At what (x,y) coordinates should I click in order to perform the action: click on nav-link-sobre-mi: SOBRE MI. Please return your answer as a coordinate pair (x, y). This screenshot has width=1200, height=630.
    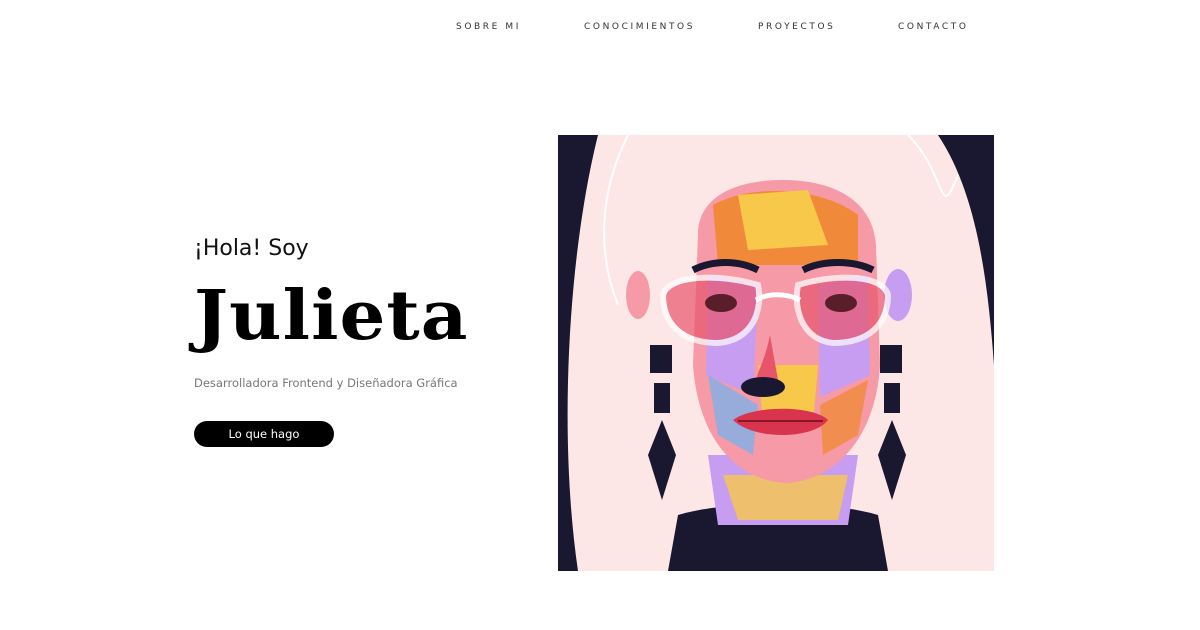
    Looking at the image, I should click on (488, 27).